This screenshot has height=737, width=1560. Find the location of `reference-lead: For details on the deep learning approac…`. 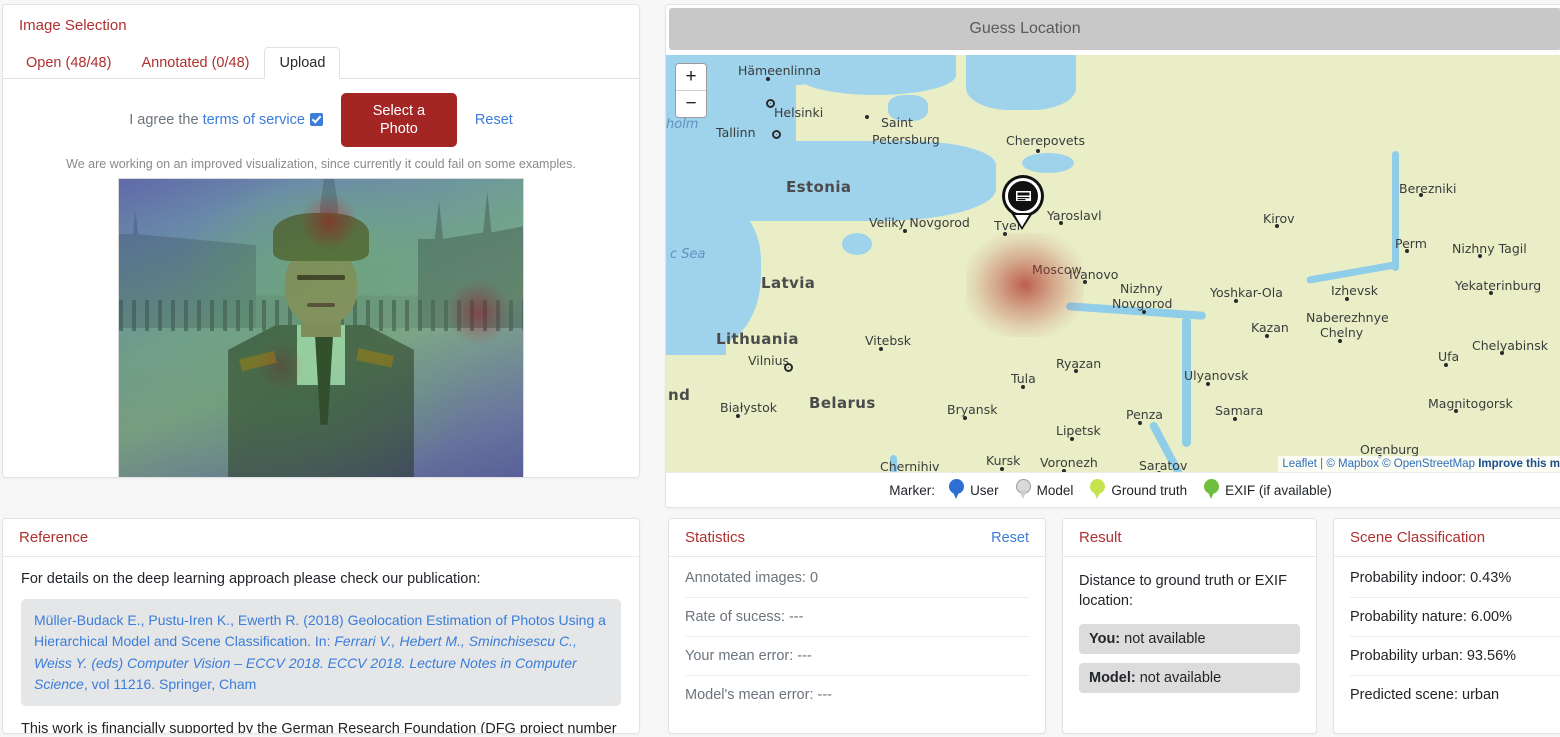

reference-lead: For details on the deep learning approac… is located at coordinates (251, 579).